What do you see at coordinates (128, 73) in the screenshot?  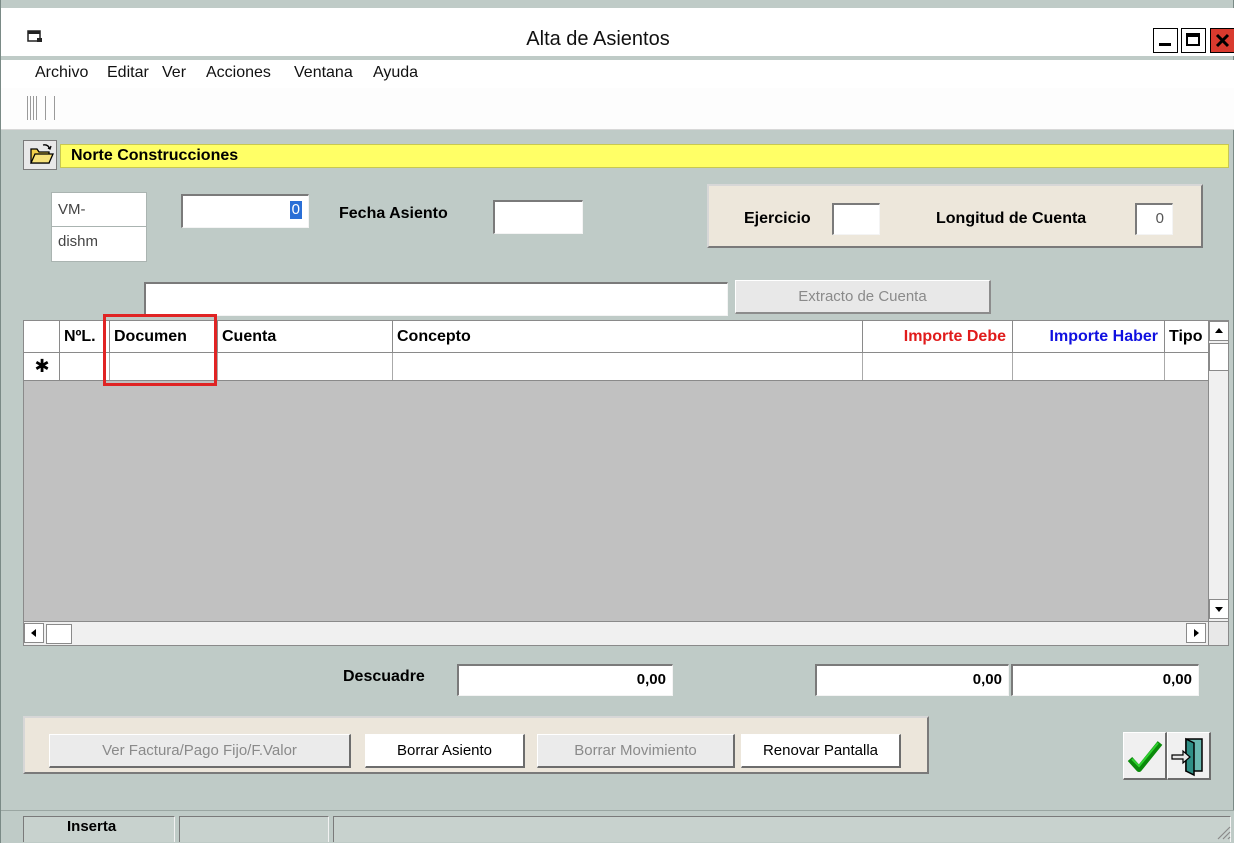 I see `menu-editar: Editar` at bounding box center [128, 73].